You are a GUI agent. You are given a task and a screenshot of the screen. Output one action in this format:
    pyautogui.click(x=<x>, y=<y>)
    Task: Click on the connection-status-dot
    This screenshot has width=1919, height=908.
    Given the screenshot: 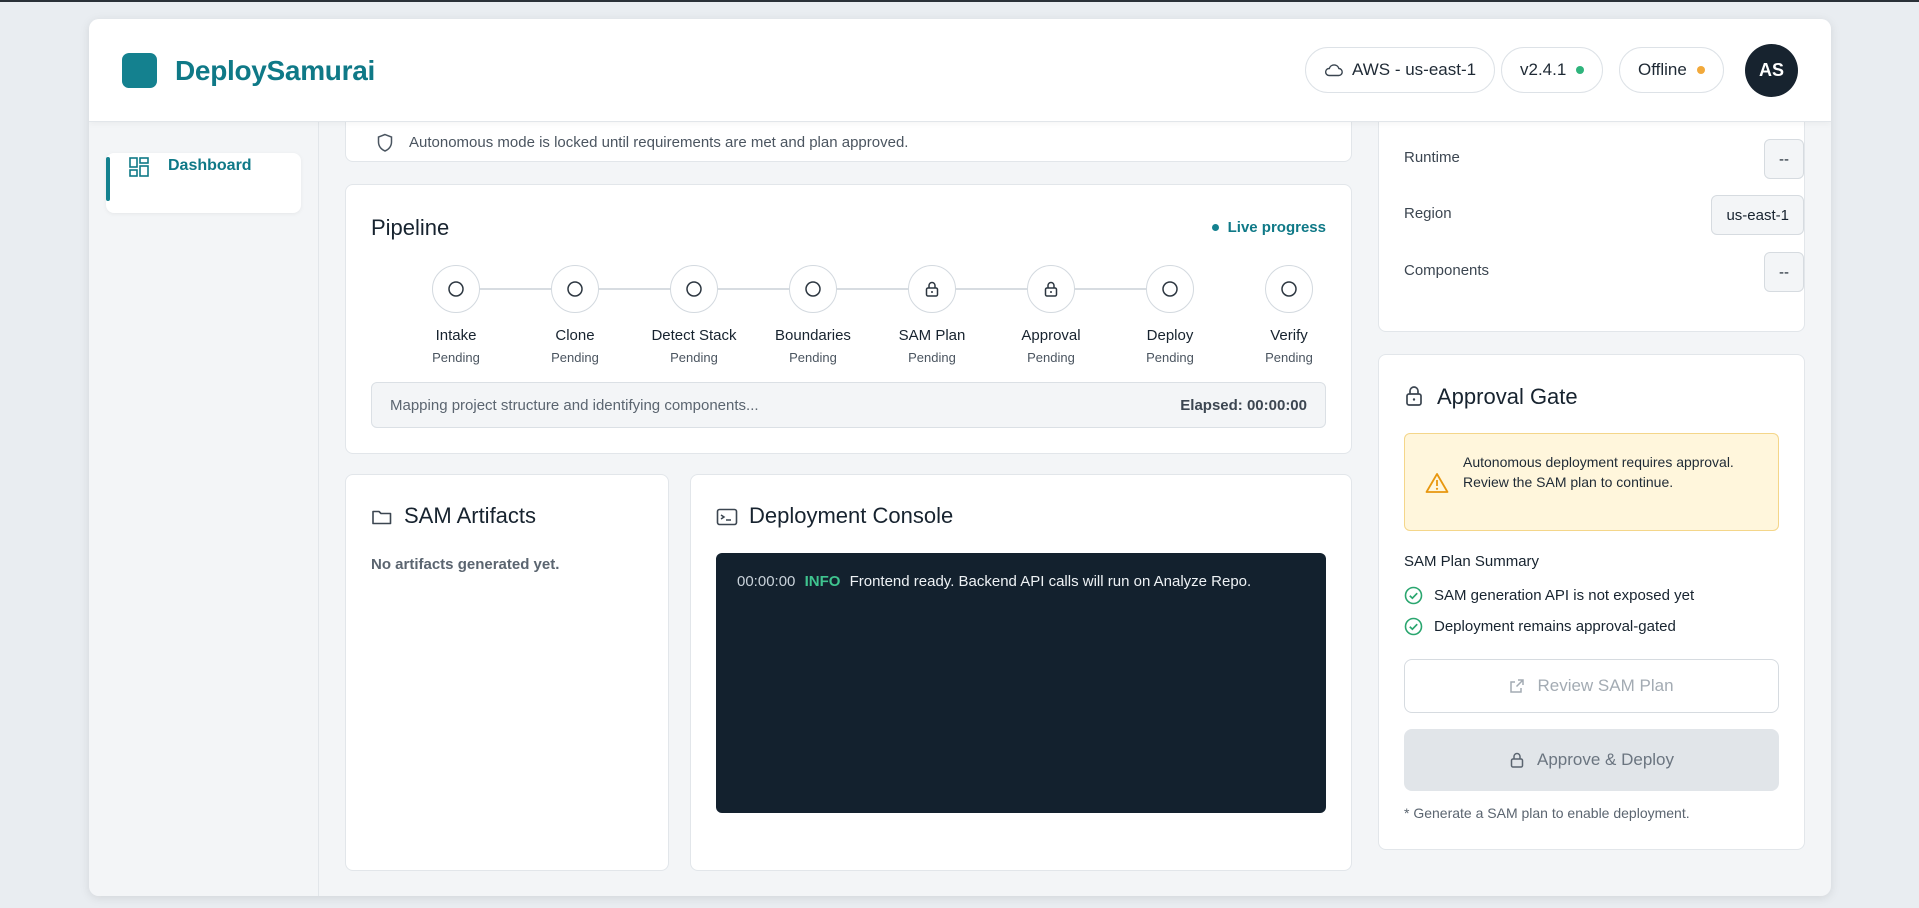 What is the action you would take?
    pyautogui.click(x=1700, y=70)
    